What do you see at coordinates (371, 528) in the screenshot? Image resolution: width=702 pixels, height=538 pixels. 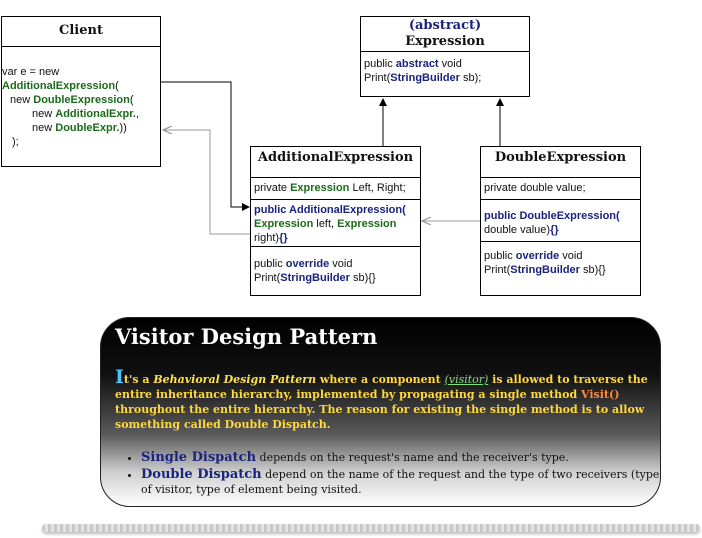 I see `bottom-shadow-divider` at bounding box center [371, 528].